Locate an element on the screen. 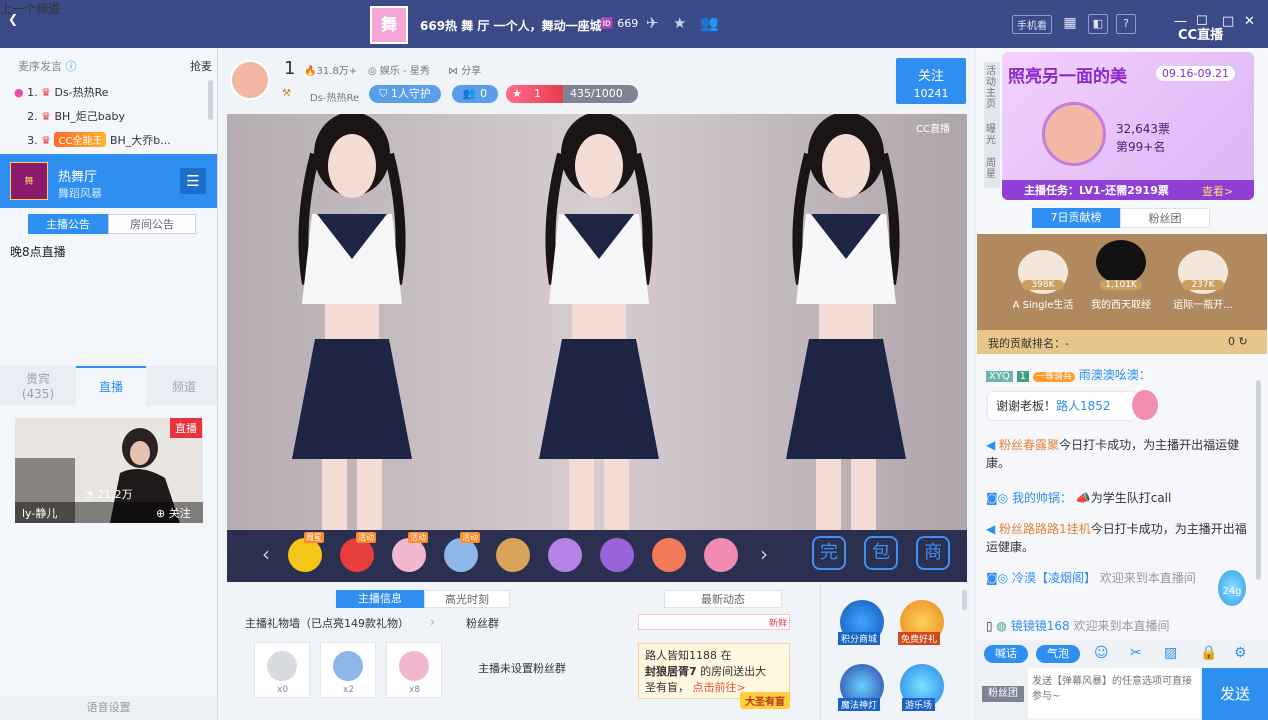 This screenshot has width=1268, height=720. gift-wall-title: 主播礼物墙（已点亮149款礼物） is located at coordinates (327, 623).